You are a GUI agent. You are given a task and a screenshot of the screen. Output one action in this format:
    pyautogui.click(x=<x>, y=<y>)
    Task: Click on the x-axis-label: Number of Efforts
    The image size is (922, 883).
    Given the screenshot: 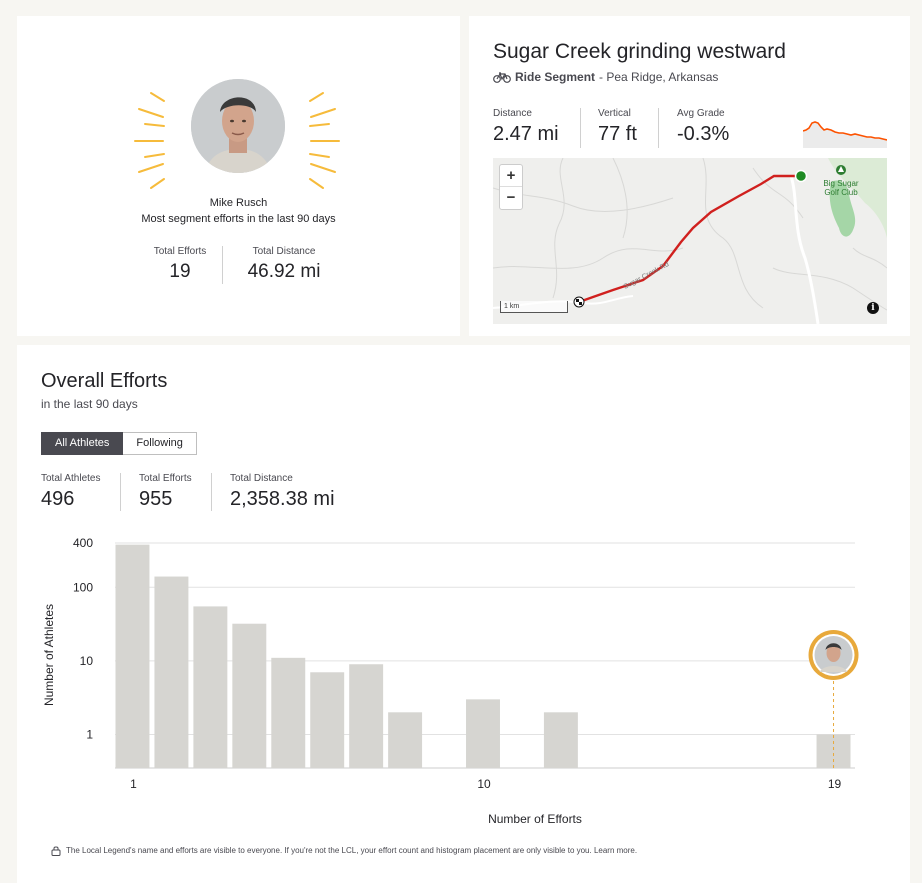 What is the action you would take?
    pyautogui.click(x=535, y=819)
    